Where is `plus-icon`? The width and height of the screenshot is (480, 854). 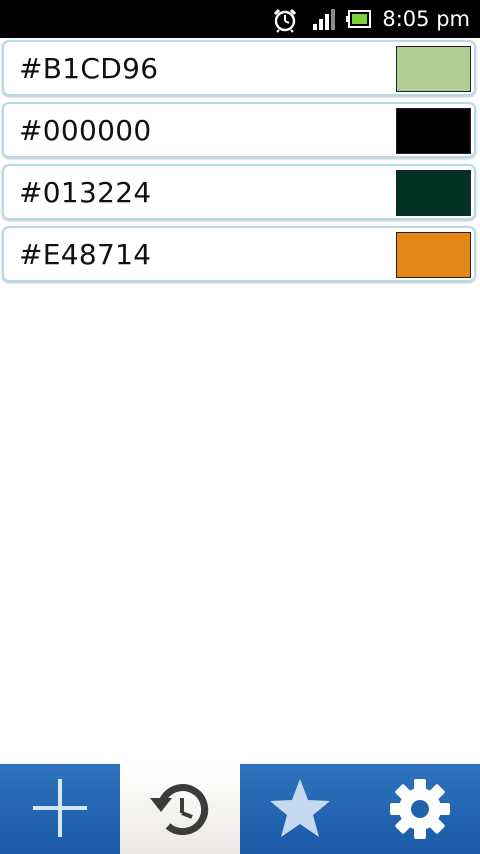
plus-icon is located at coordinates (60, 808).